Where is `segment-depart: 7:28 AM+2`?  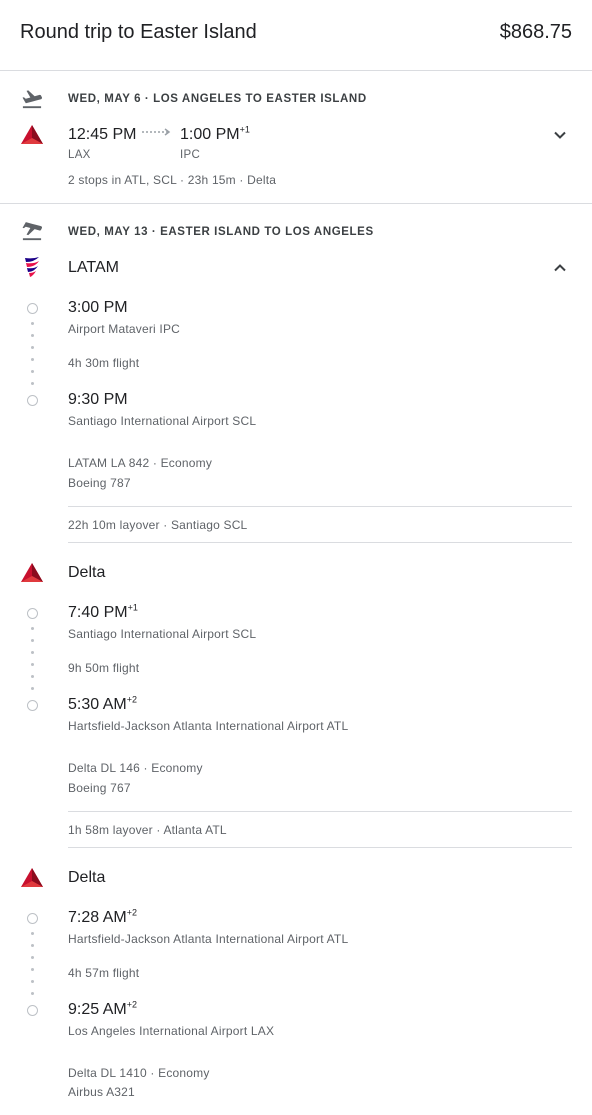
segment-depart: 7:28 AM+2 is located at coordinates (102, 917).